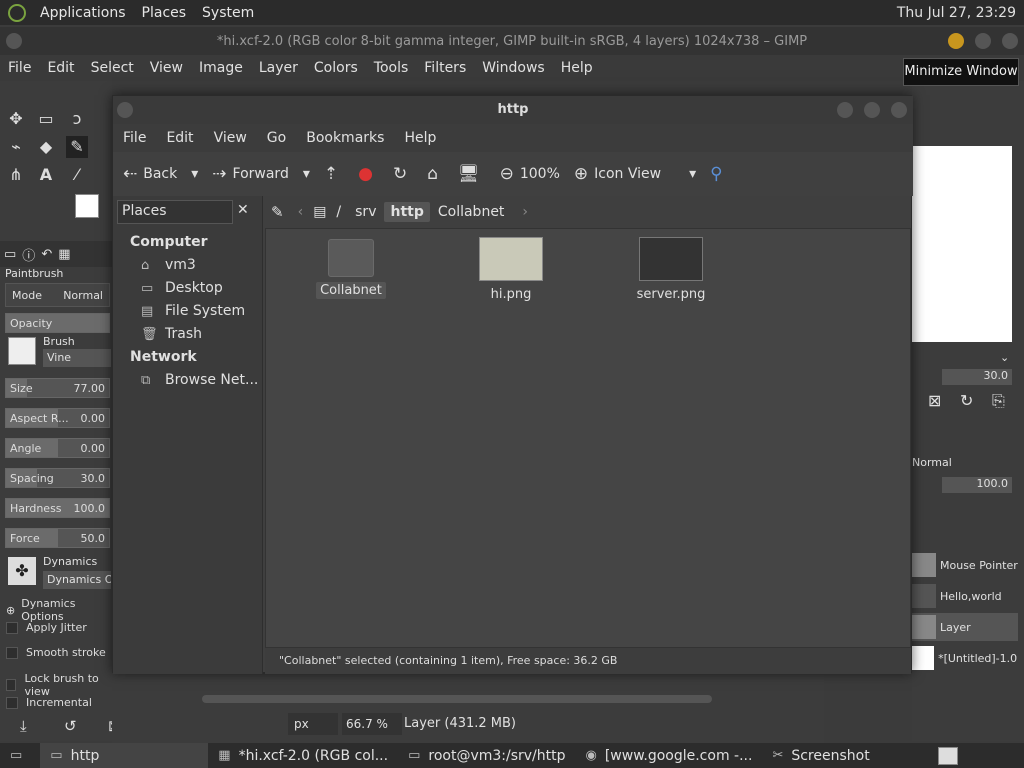 The height and width of the screenshot is (768, 1024). I want to click on gimp-menu-windows: Windows, so click(513, 68).